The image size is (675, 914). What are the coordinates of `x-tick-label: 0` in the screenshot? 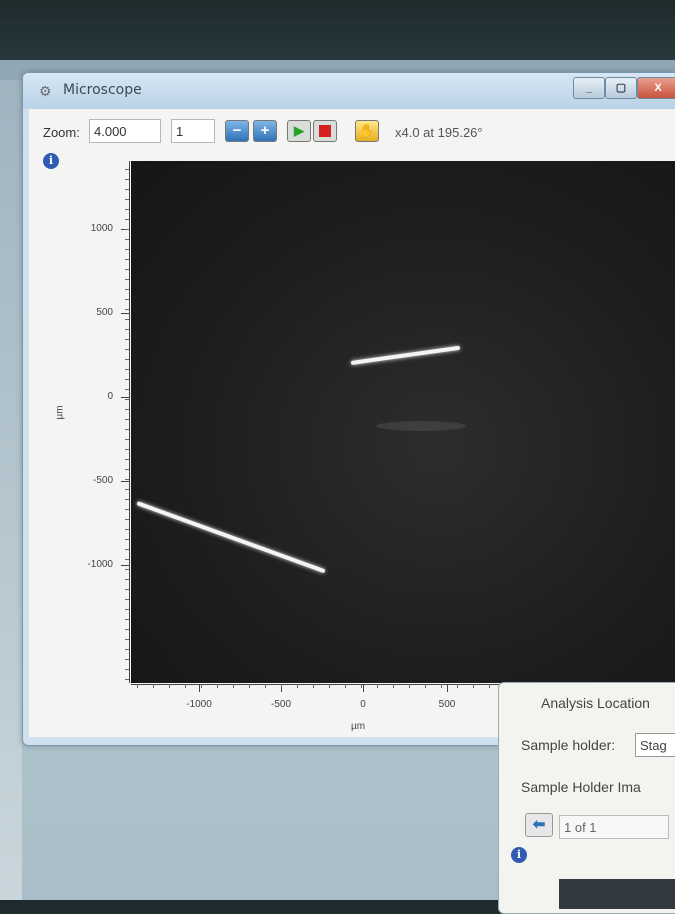 It's located at (363, 704).